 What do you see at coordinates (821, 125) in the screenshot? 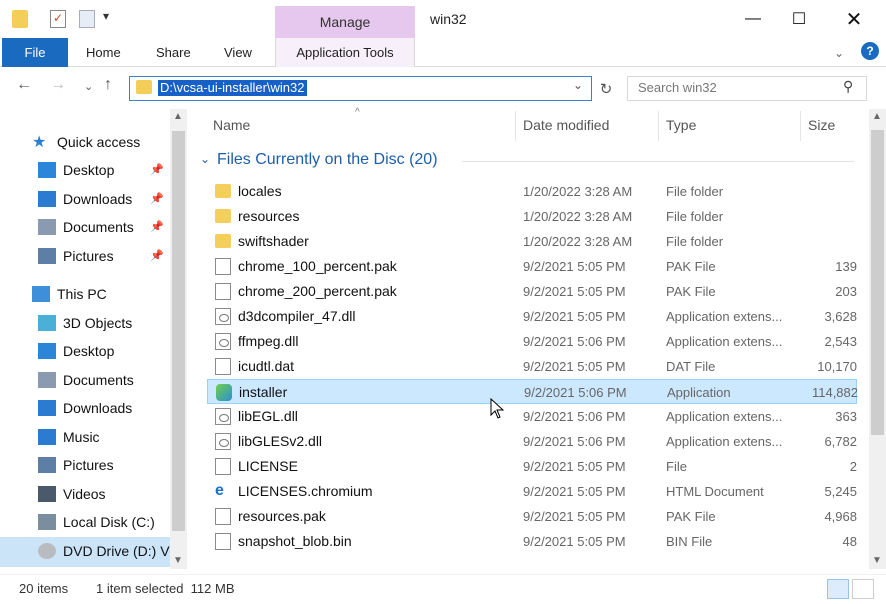
I see `column-size: Size` at bounding box center [821, 125].